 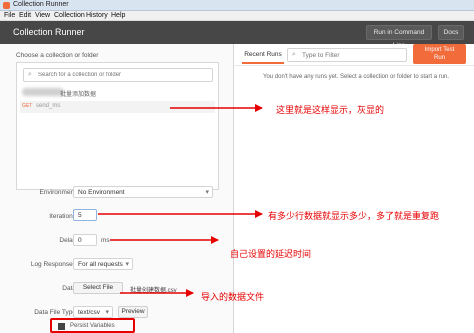 I want to click on annotation-collection: 这里就是这样显示，灰显的, so click(x=330, y=111).